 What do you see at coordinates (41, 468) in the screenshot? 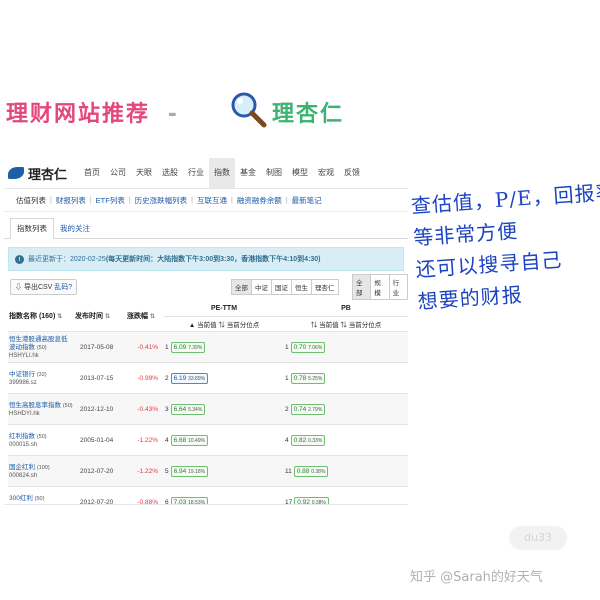
I see `index-name-link: 国企红利 (100)` at bounding box center [41, 468].